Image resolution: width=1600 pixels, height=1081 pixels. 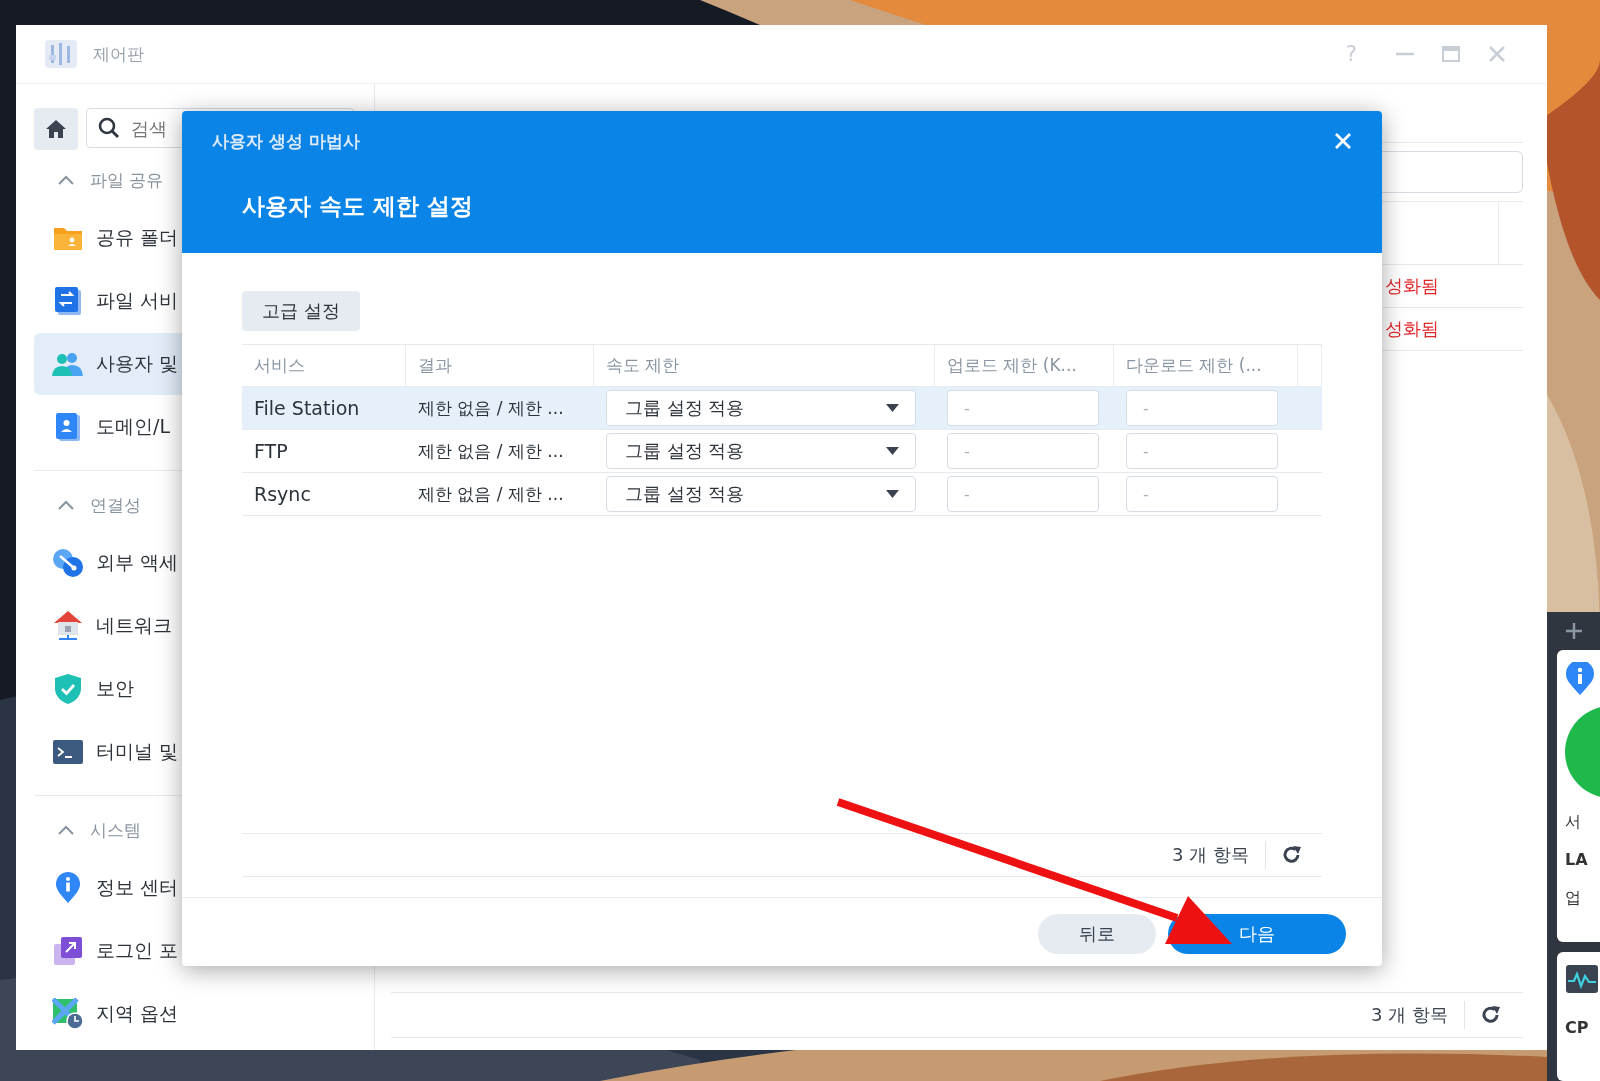 What do you see at coordinates (1577, 1028) in the screenshot?
I see `widget-text: CP` at bounding box center [1577, 1028].